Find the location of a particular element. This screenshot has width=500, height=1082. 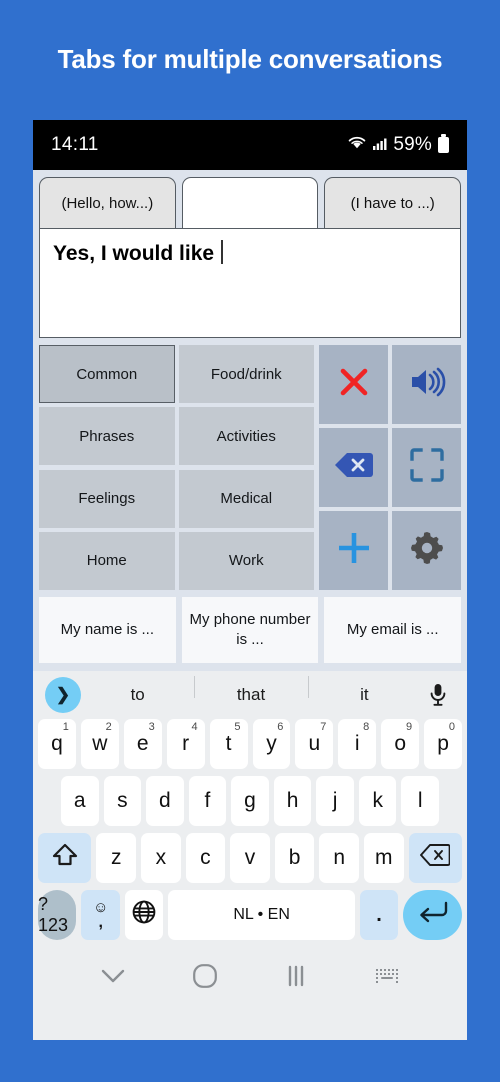

key-p-label: p is located at coordinates (443, 743).